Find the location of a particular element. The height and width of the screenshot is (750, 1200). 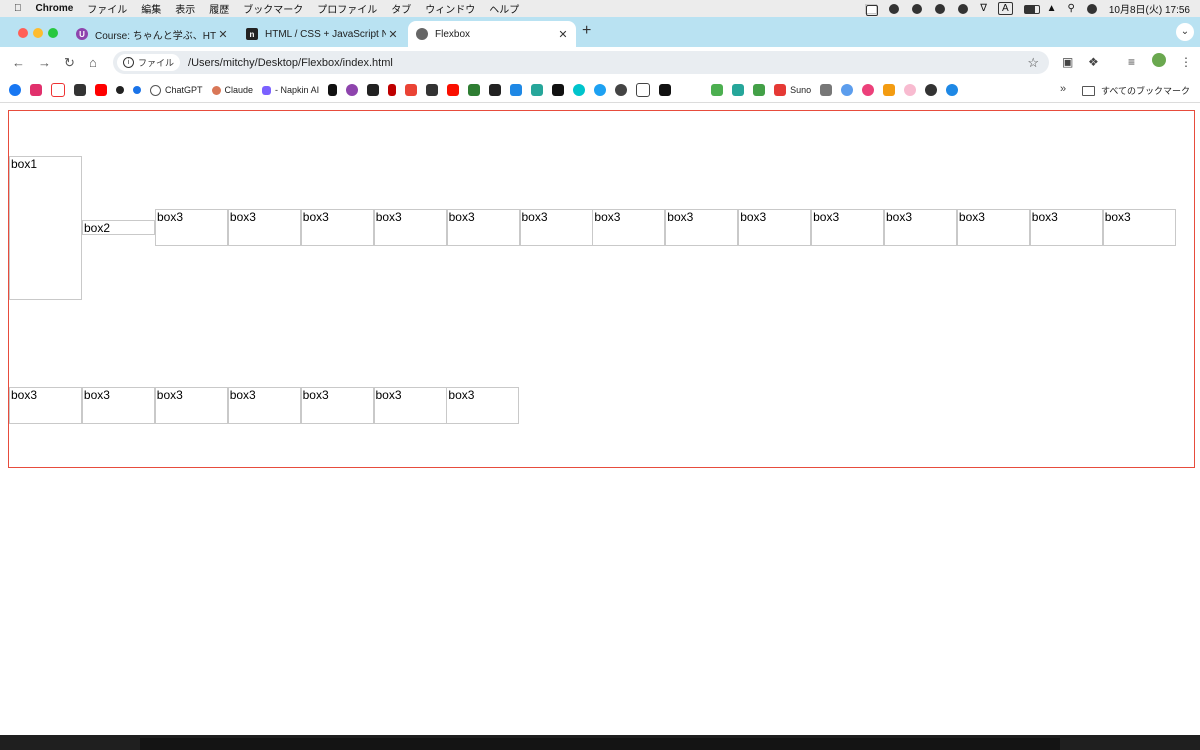

tab-notion: n HTML / CSS + JavaScript Notion ✕ is located at coordinates (322, 34).